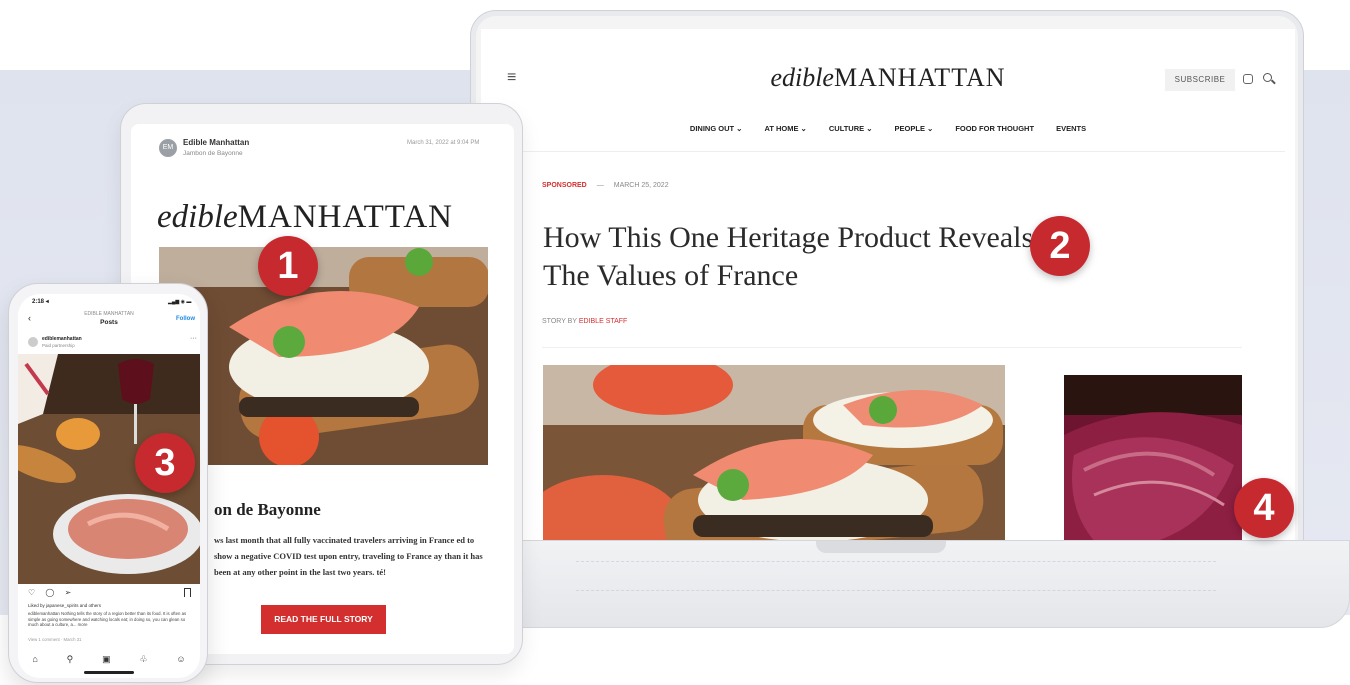 This screenshot has height=685, width=1350. I want to click on nav-divider, so click(888, 151).